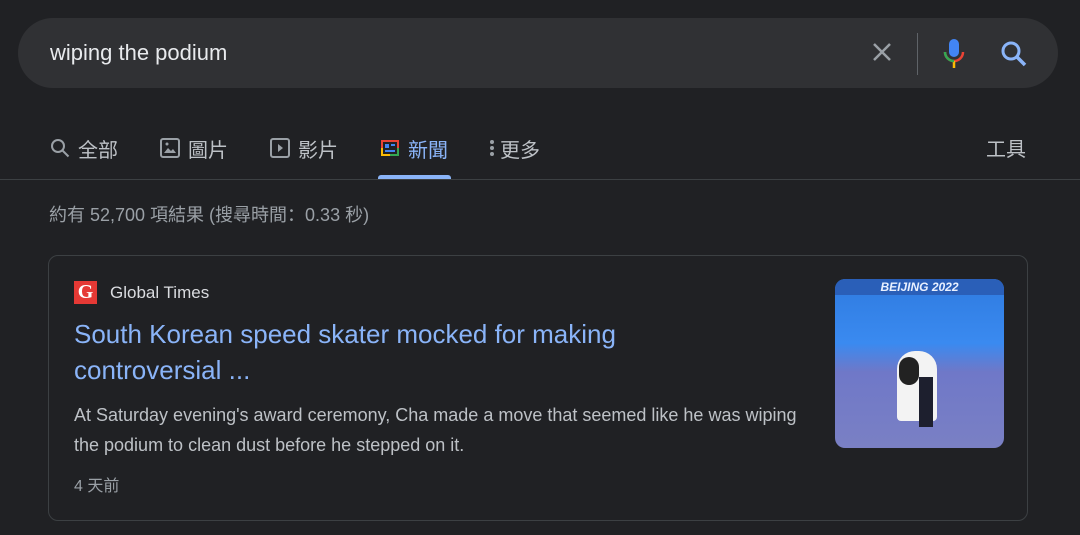  I want to click on tab-news: 新聞, so click(414, 148).